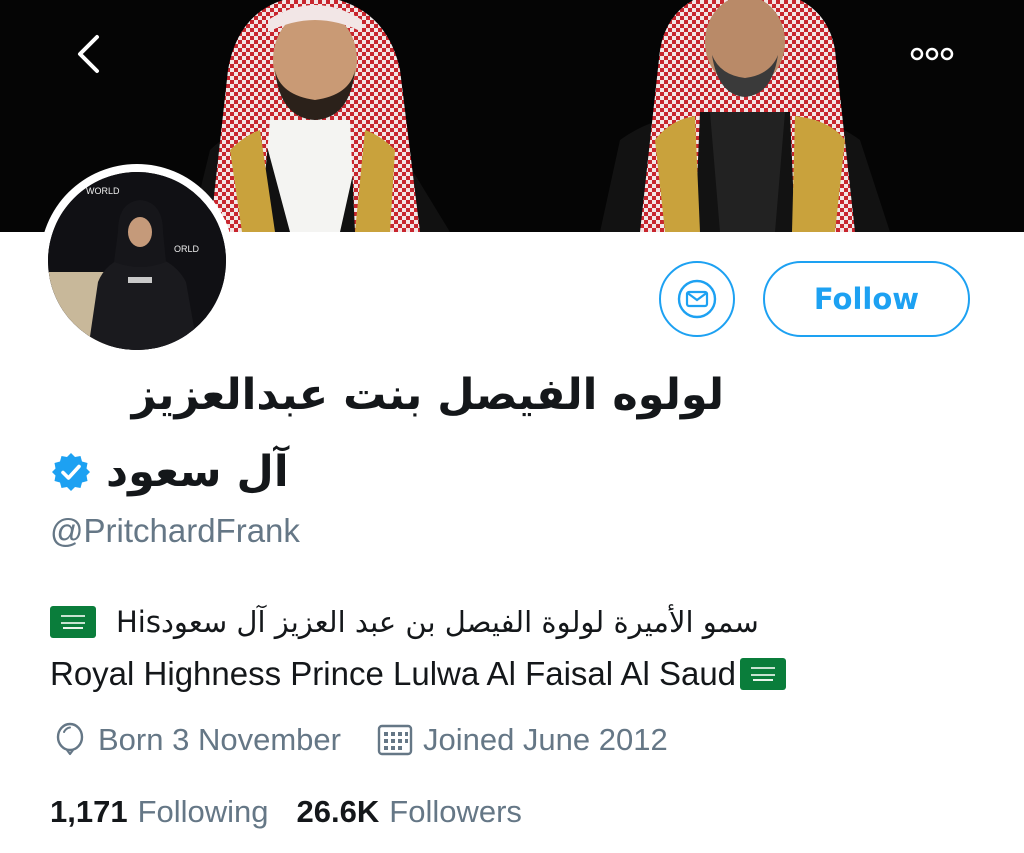  I want to click on follow-button: Follow, so click(866, 299).